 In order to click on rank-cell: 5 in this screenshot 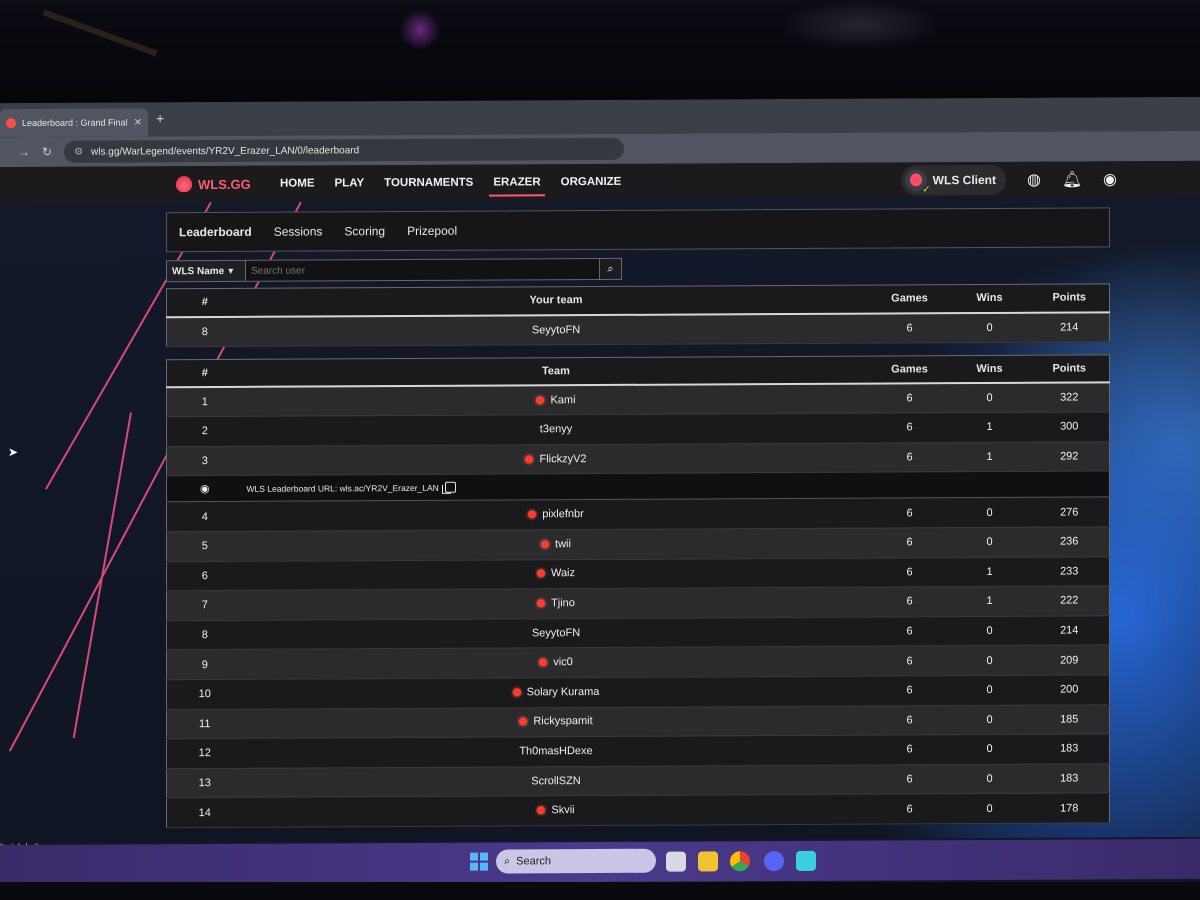, I will do `click(204, 546)`.